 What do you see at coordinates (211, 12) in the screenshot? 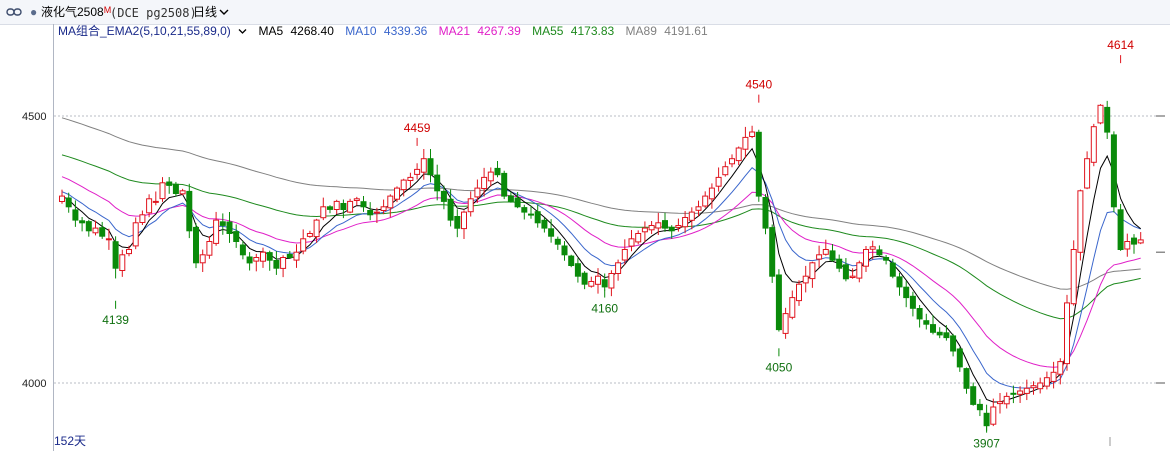
I see `period-selector: 日线` at bounding box center [211, 12].